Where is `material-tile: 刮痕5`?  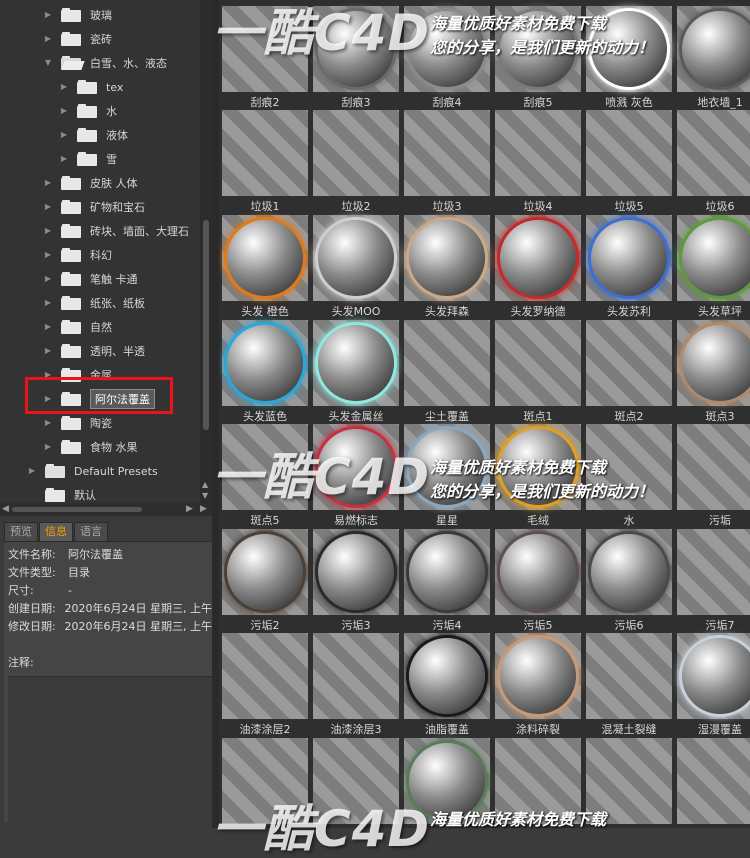
material-tile: 刮痕5 is located at coordinates (538, 57).